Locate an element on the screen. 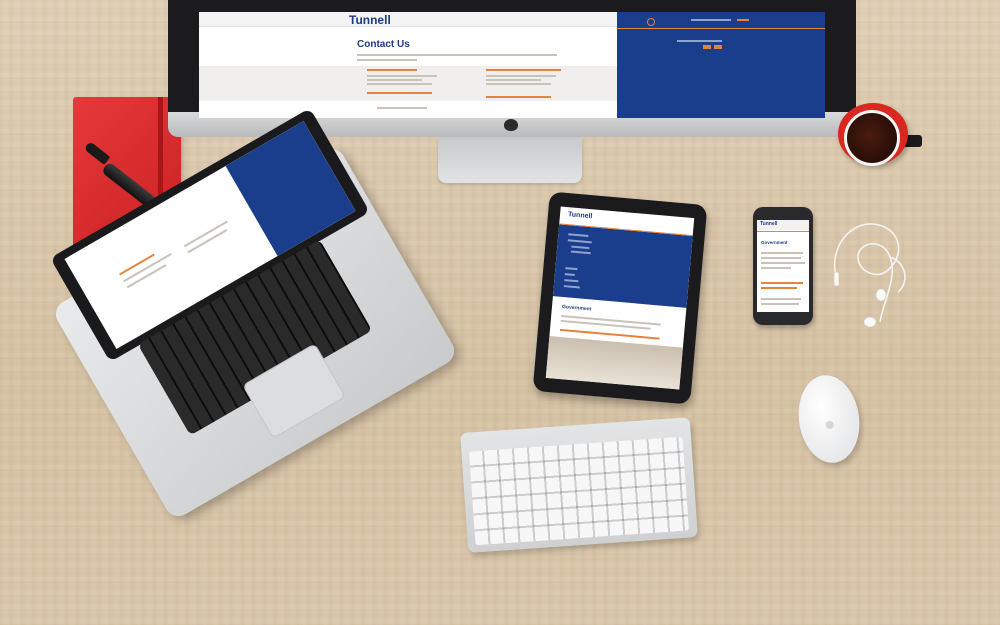  tablet-nav-panel is located at coordinates (622, 266).